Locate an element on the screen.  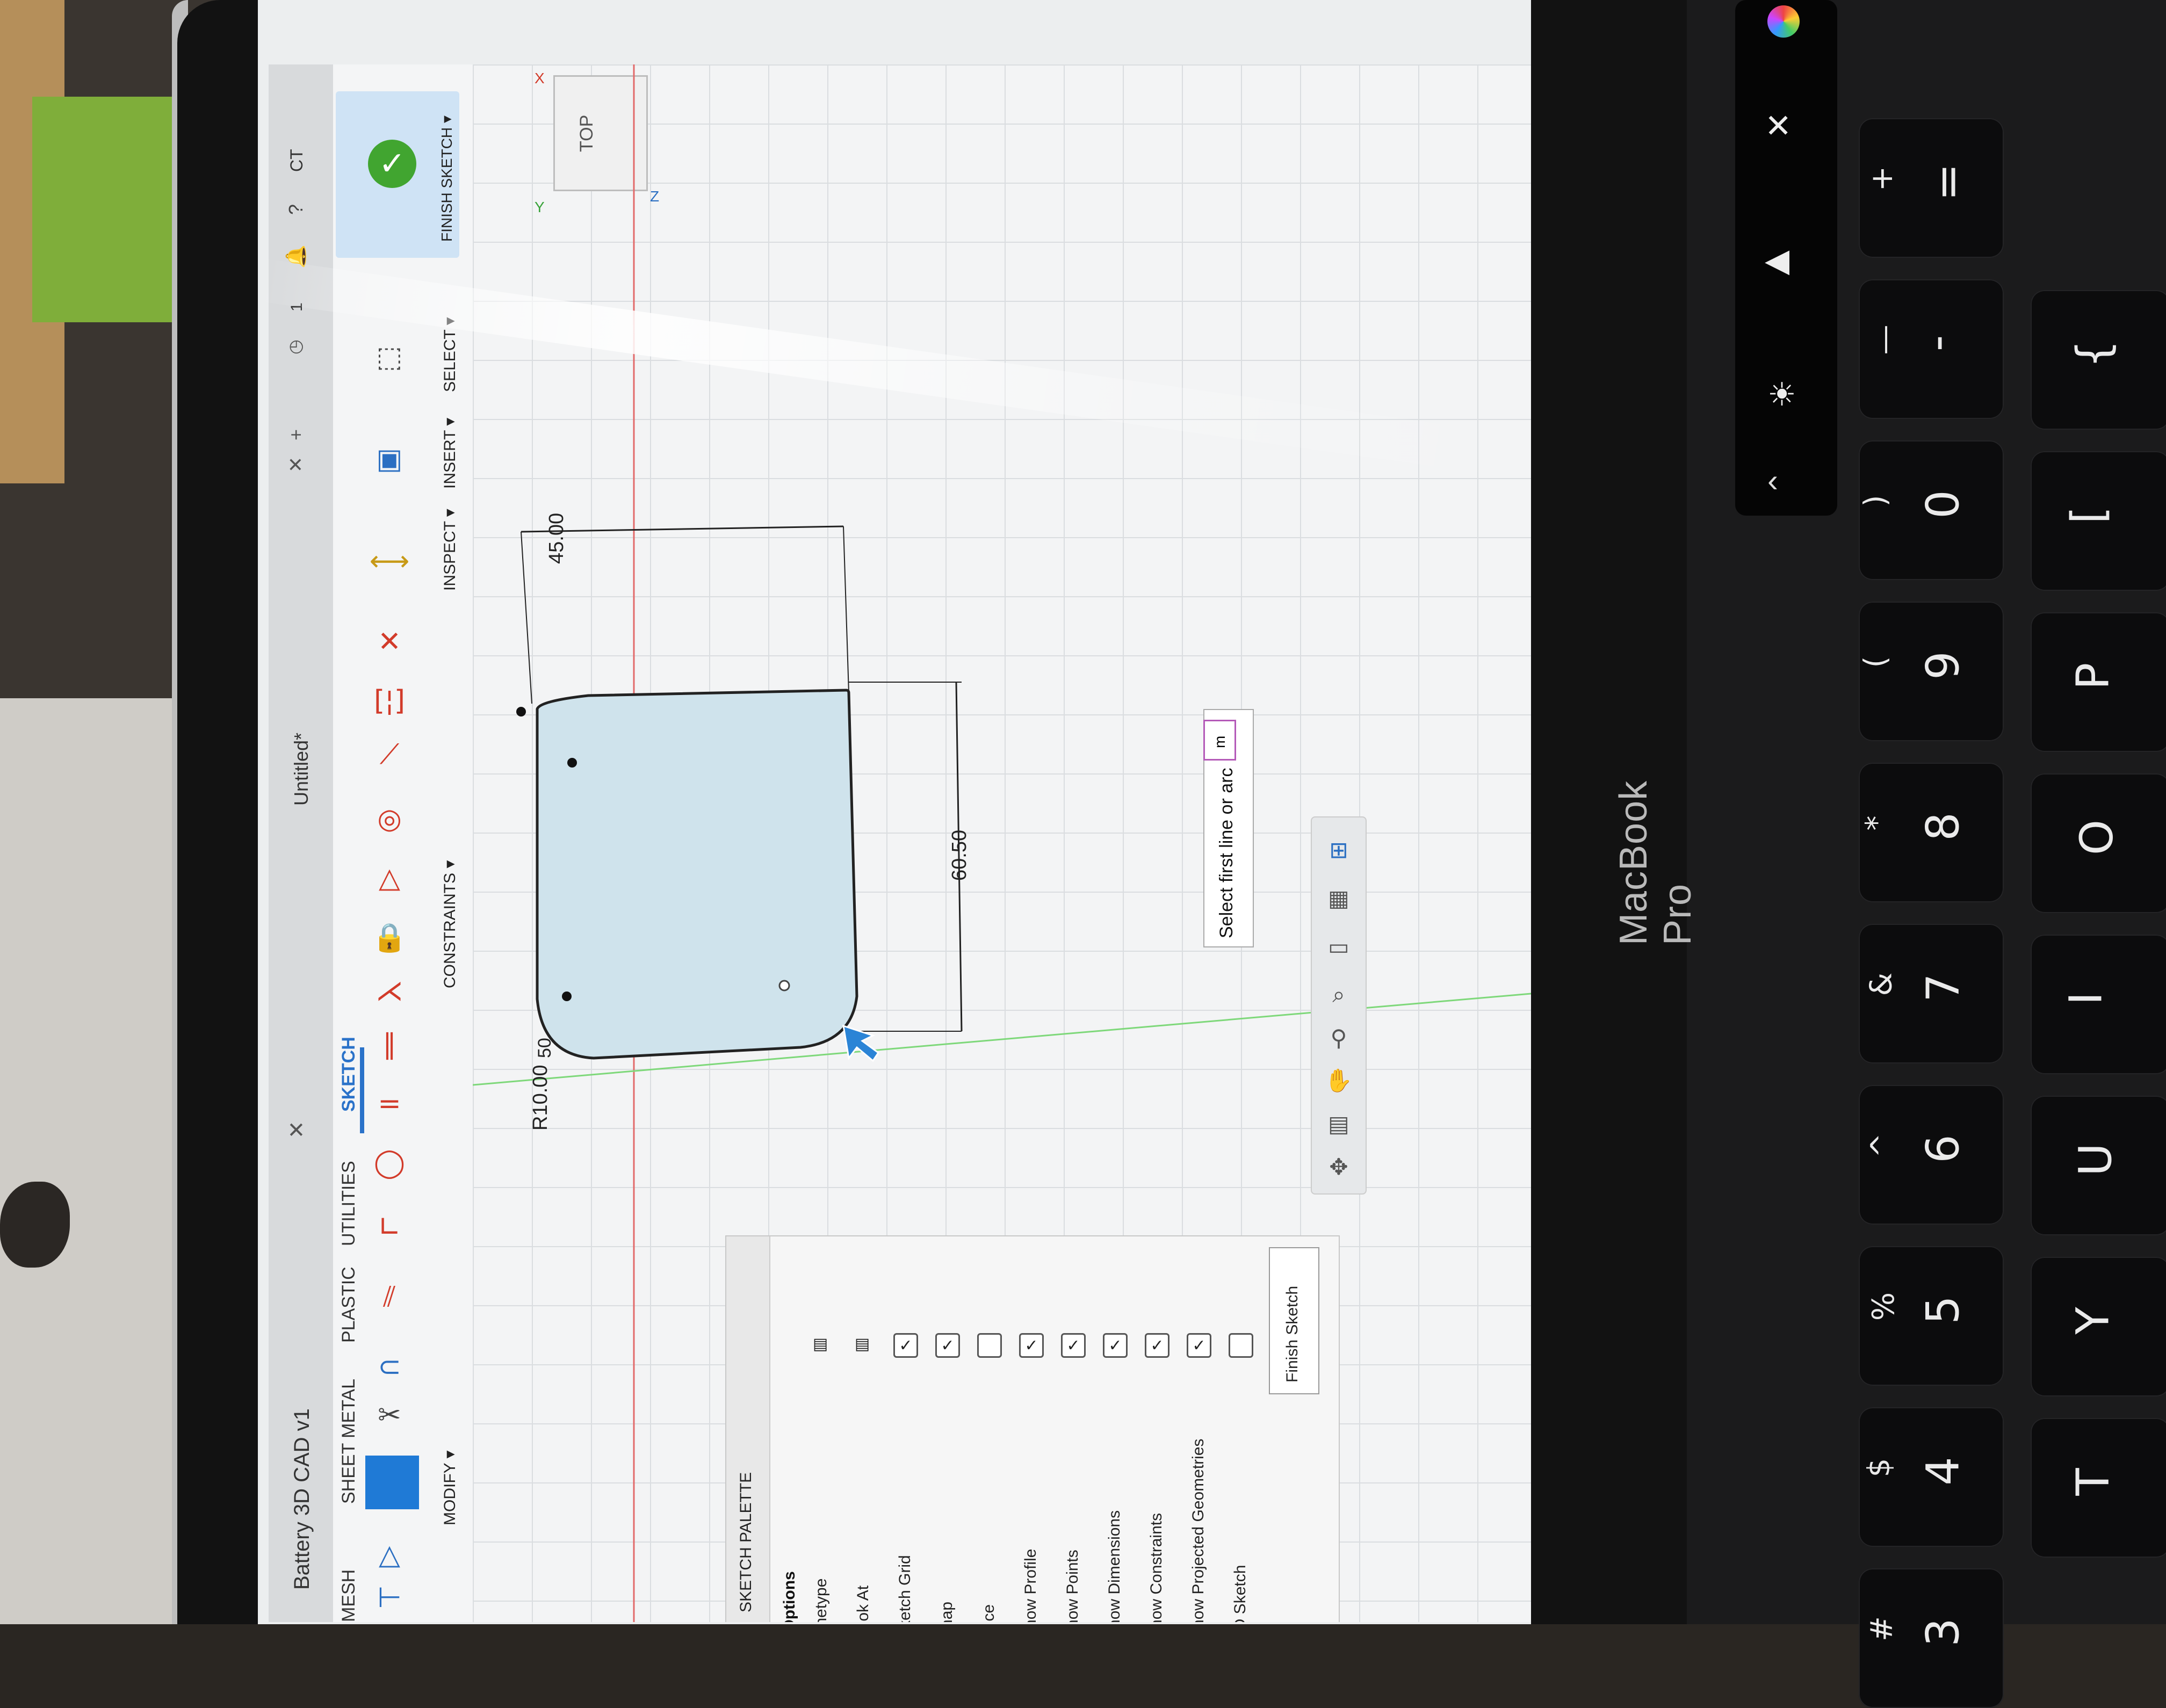
user-avatar: CT is located at coordinates (297, 160).